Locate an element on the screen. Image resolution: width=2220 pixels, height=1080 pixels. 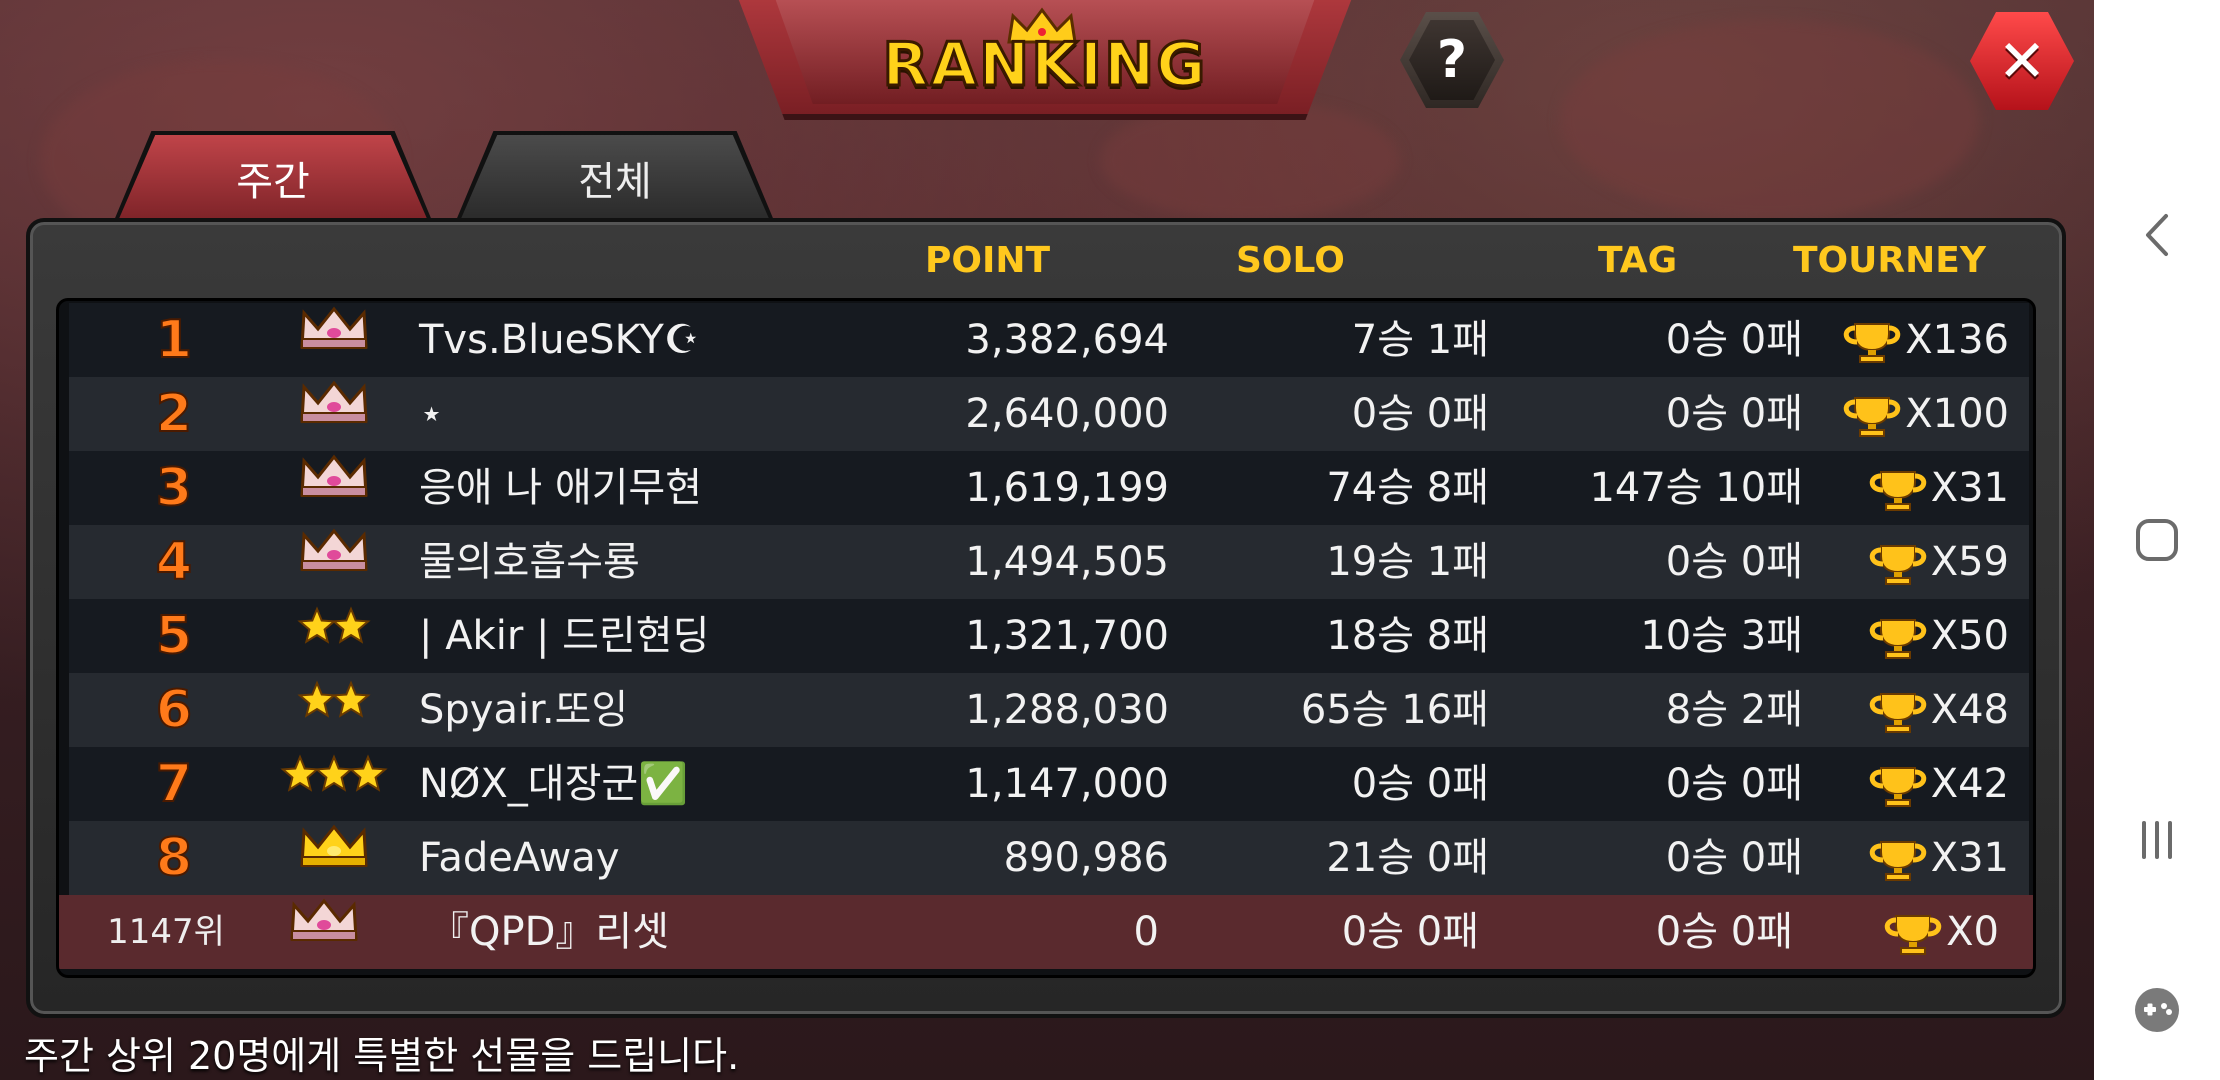
system-navigation-bar is located at coordinates (2157, 540).